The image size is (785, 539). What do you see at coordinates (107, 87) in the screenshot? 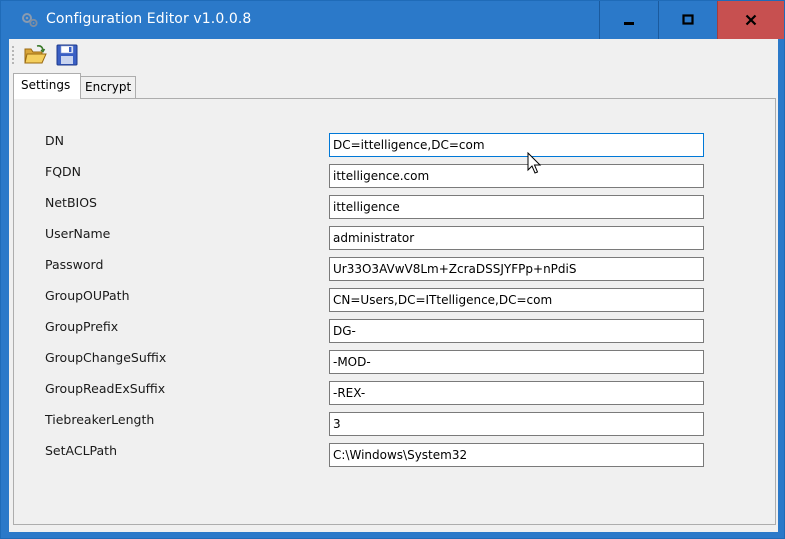
I see `tab-encrypt: Encrypt` at bounding box center [107, 87].